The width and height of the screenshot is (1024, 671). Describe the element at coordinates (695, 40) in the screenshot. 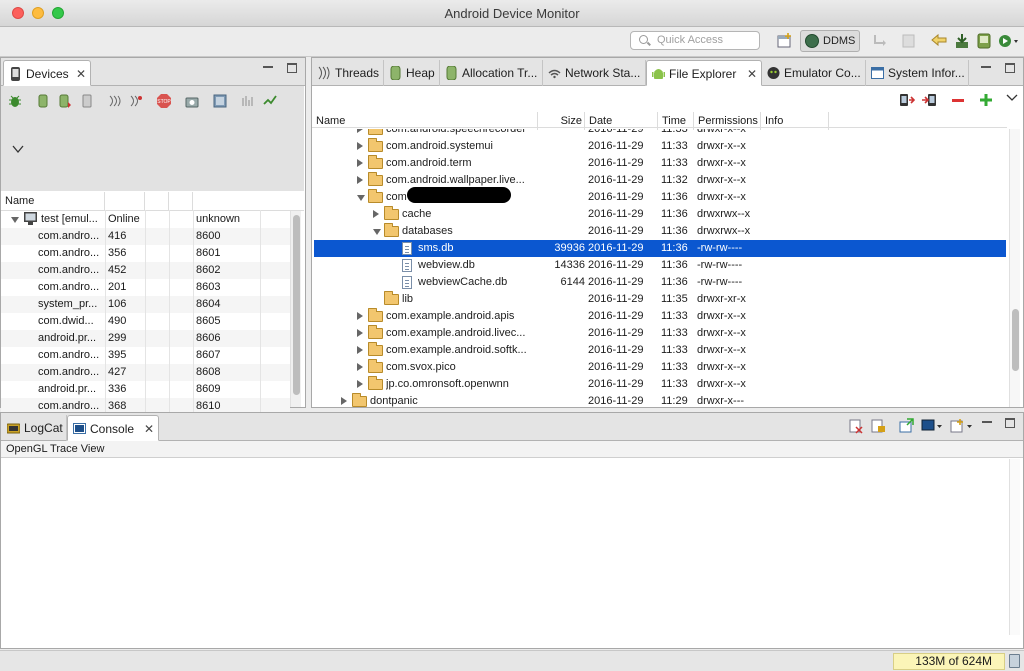

I see `quick-access-input: Quick Access` at that location.